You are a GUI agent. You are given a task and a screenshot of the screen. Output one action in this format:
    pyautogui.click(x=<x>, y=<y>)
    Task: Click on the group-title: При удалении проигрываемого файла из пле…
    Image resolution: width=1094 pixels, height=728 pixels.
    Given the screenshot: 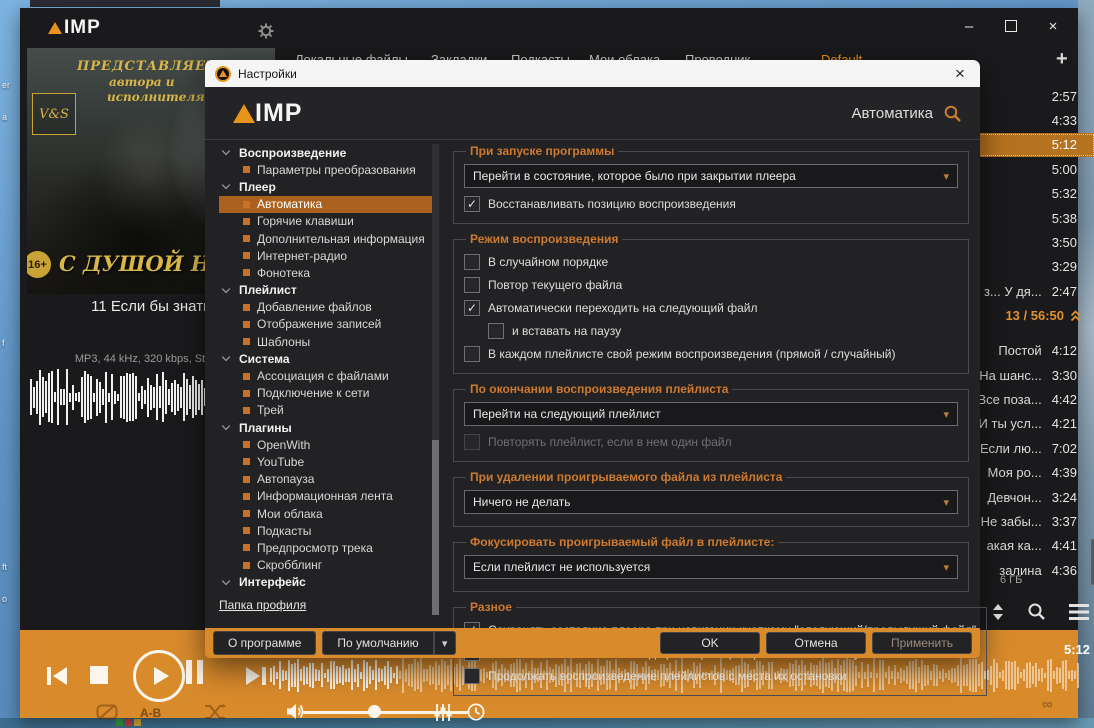 What is the action you would take?
    pyautogui.click(x=626, y=477)
    